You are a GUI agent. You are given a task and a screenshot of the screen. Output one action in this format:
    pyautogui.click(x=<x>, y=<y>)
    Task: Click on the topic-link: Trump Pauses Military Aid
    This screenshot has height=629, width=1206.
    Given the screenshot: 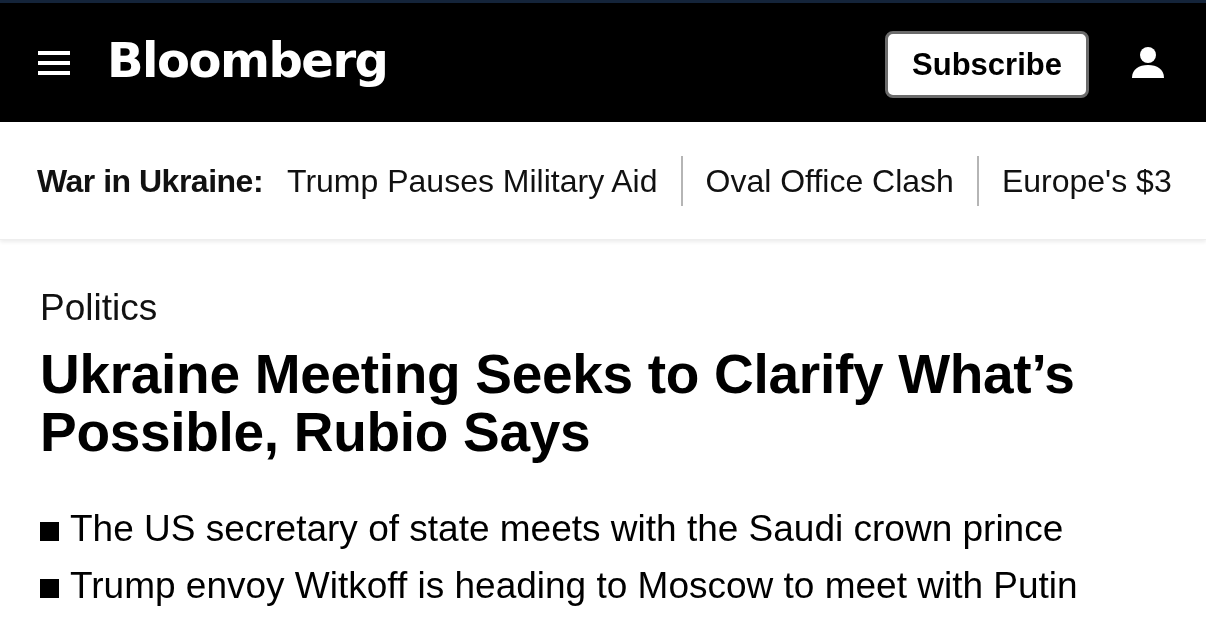 What is the action you would take?
    pyautogui.click(x=472, y=180)
    